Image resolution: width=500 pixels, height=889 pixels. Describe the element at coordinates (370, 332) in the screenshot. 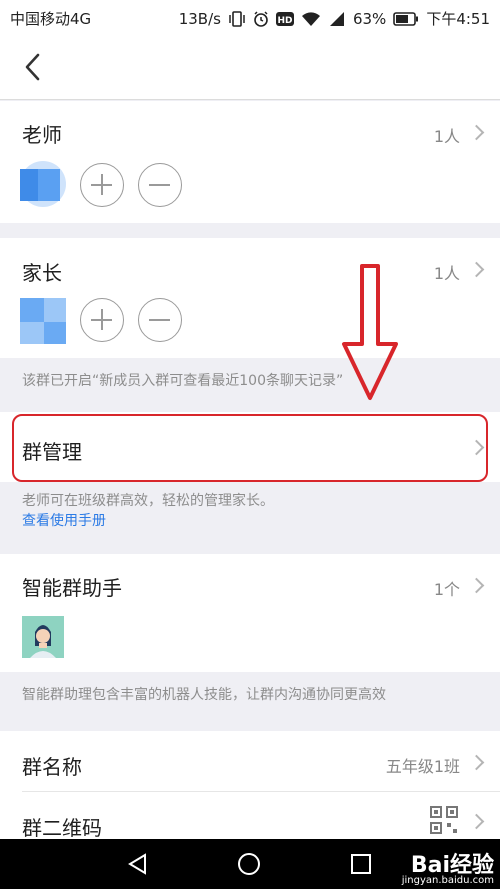

I see `annotation-arrow-icon` at that location.